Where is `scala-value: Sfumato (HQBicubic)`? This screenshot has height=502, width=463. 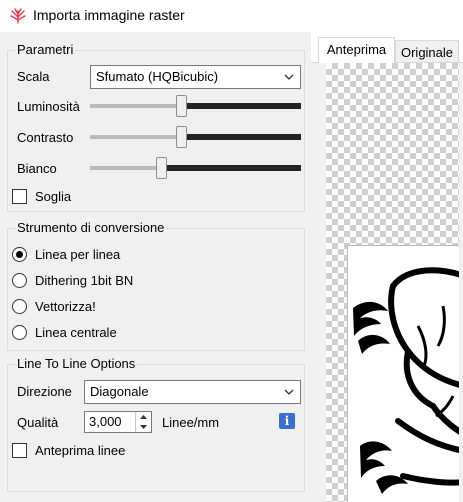 scala-value: Sfumato (HQBicubic) is located at coordinates (157, 76).